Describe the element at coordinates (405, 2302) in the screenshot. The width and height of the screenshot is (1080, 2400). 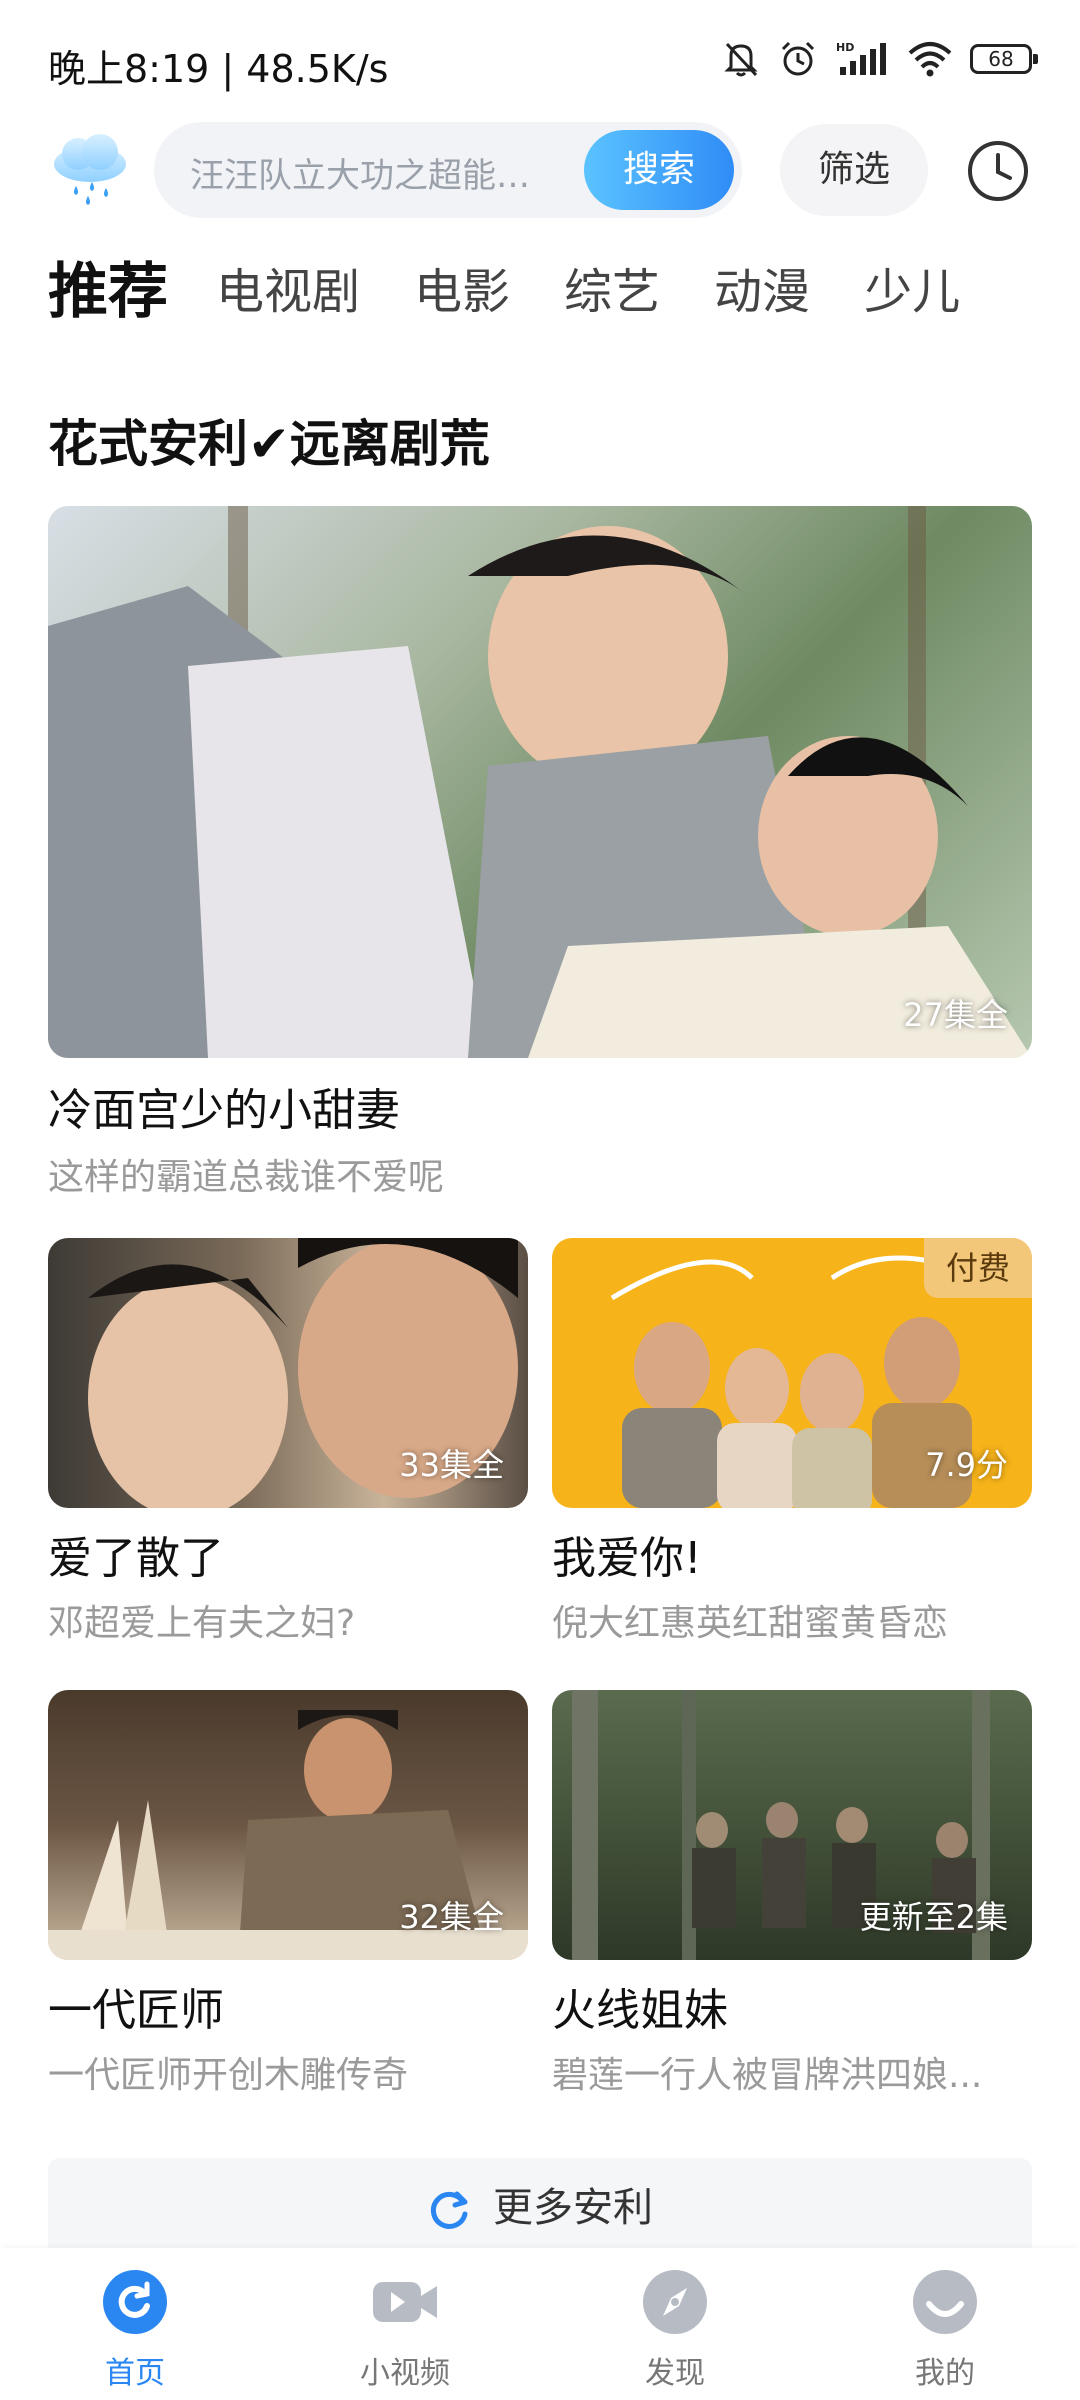
I see `video-camera-icon` at that location.